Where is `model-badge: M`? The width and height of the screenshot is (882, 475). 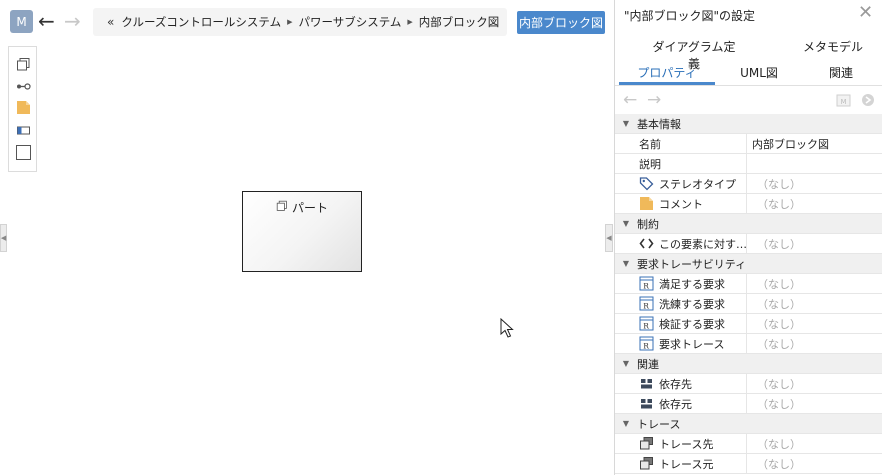
model-badge: M is located at coordinates (21, 21).